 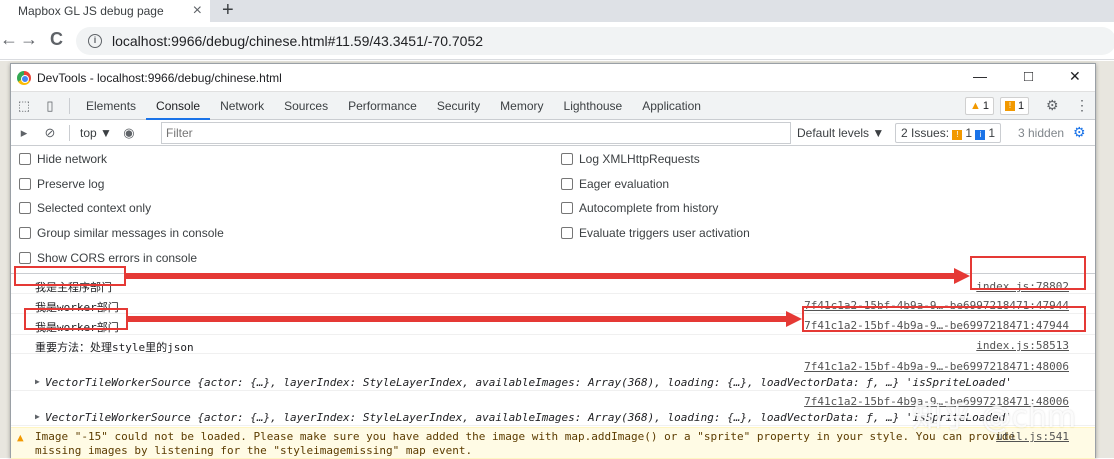 I want to click on tab-security: Security, so click(x=458, y=106).